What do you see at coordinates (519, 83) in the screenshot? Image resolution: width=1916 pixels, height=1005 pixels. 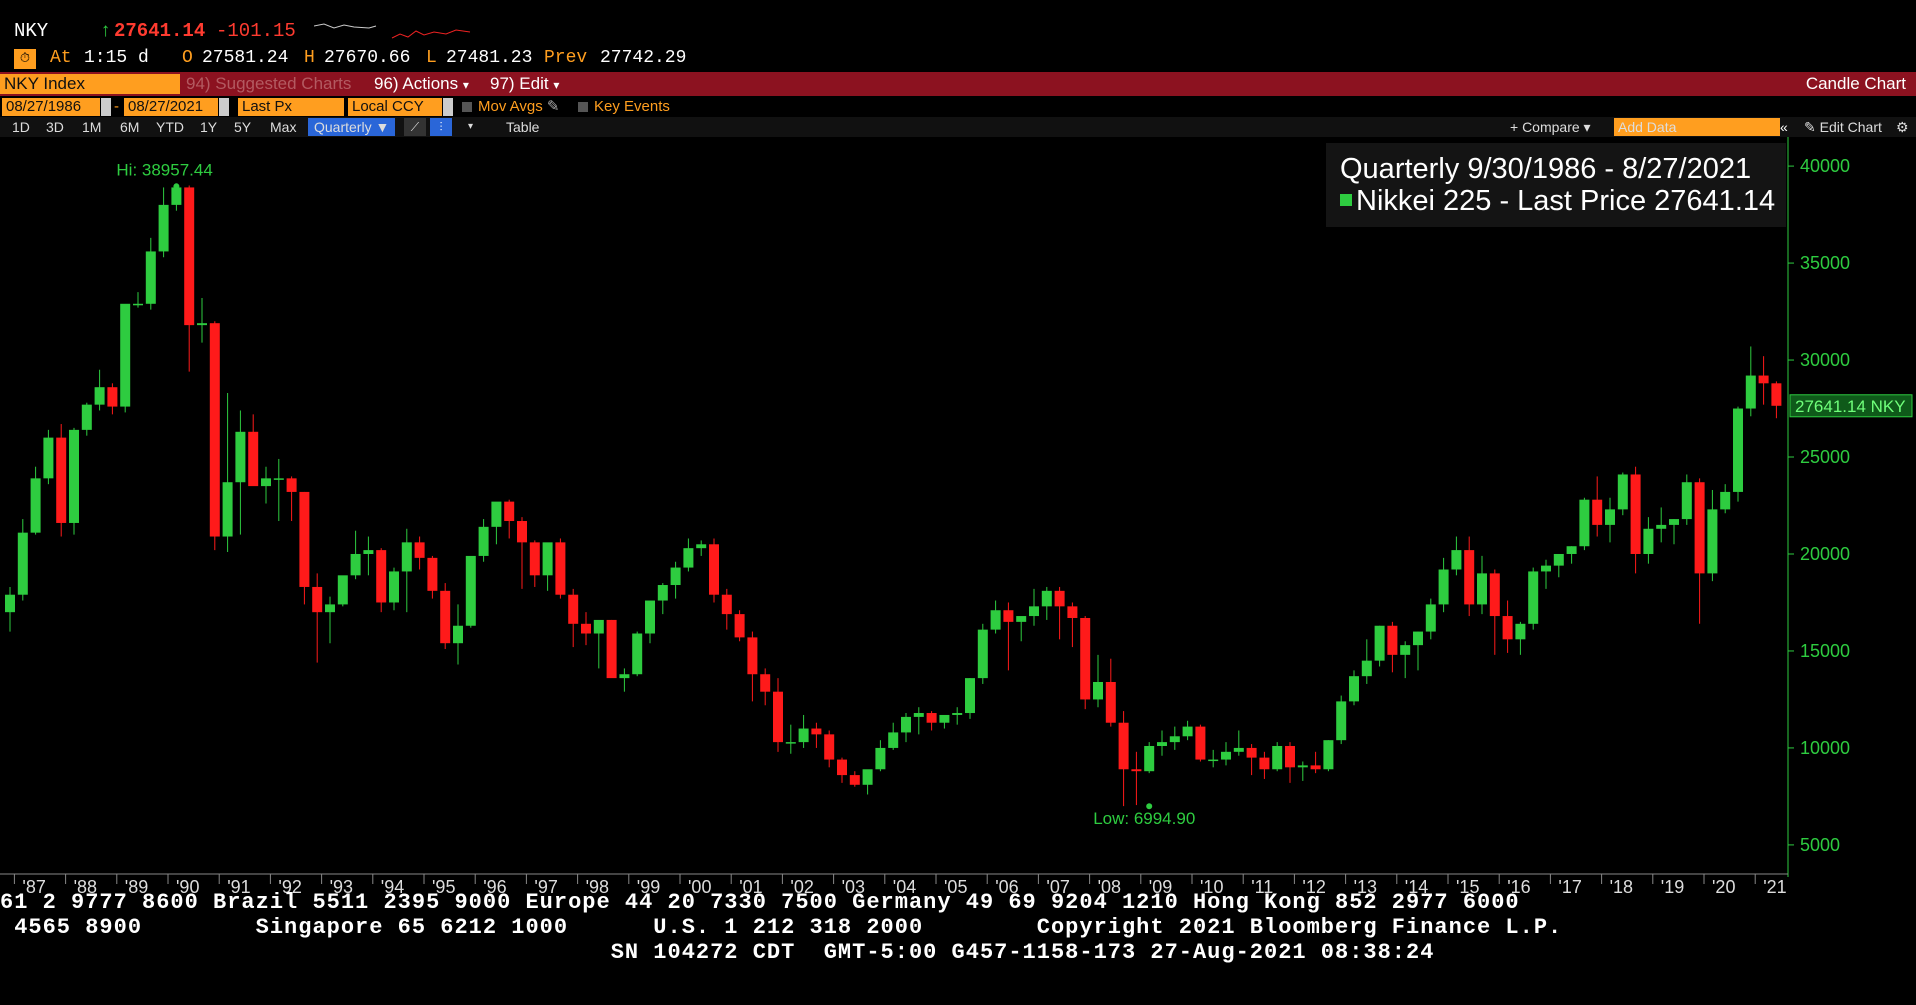 I see `edit-label: 97) Edit` at bounding box center [519, 83].